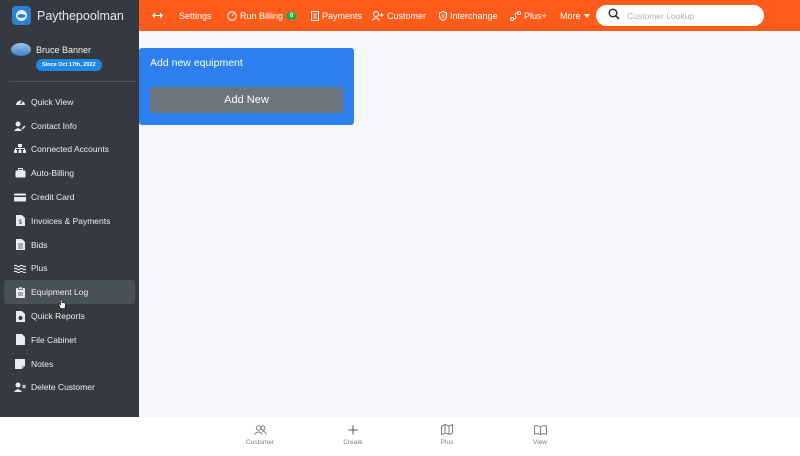  I want to click on sidebar-item-plus: Plus, so click(69, 269).